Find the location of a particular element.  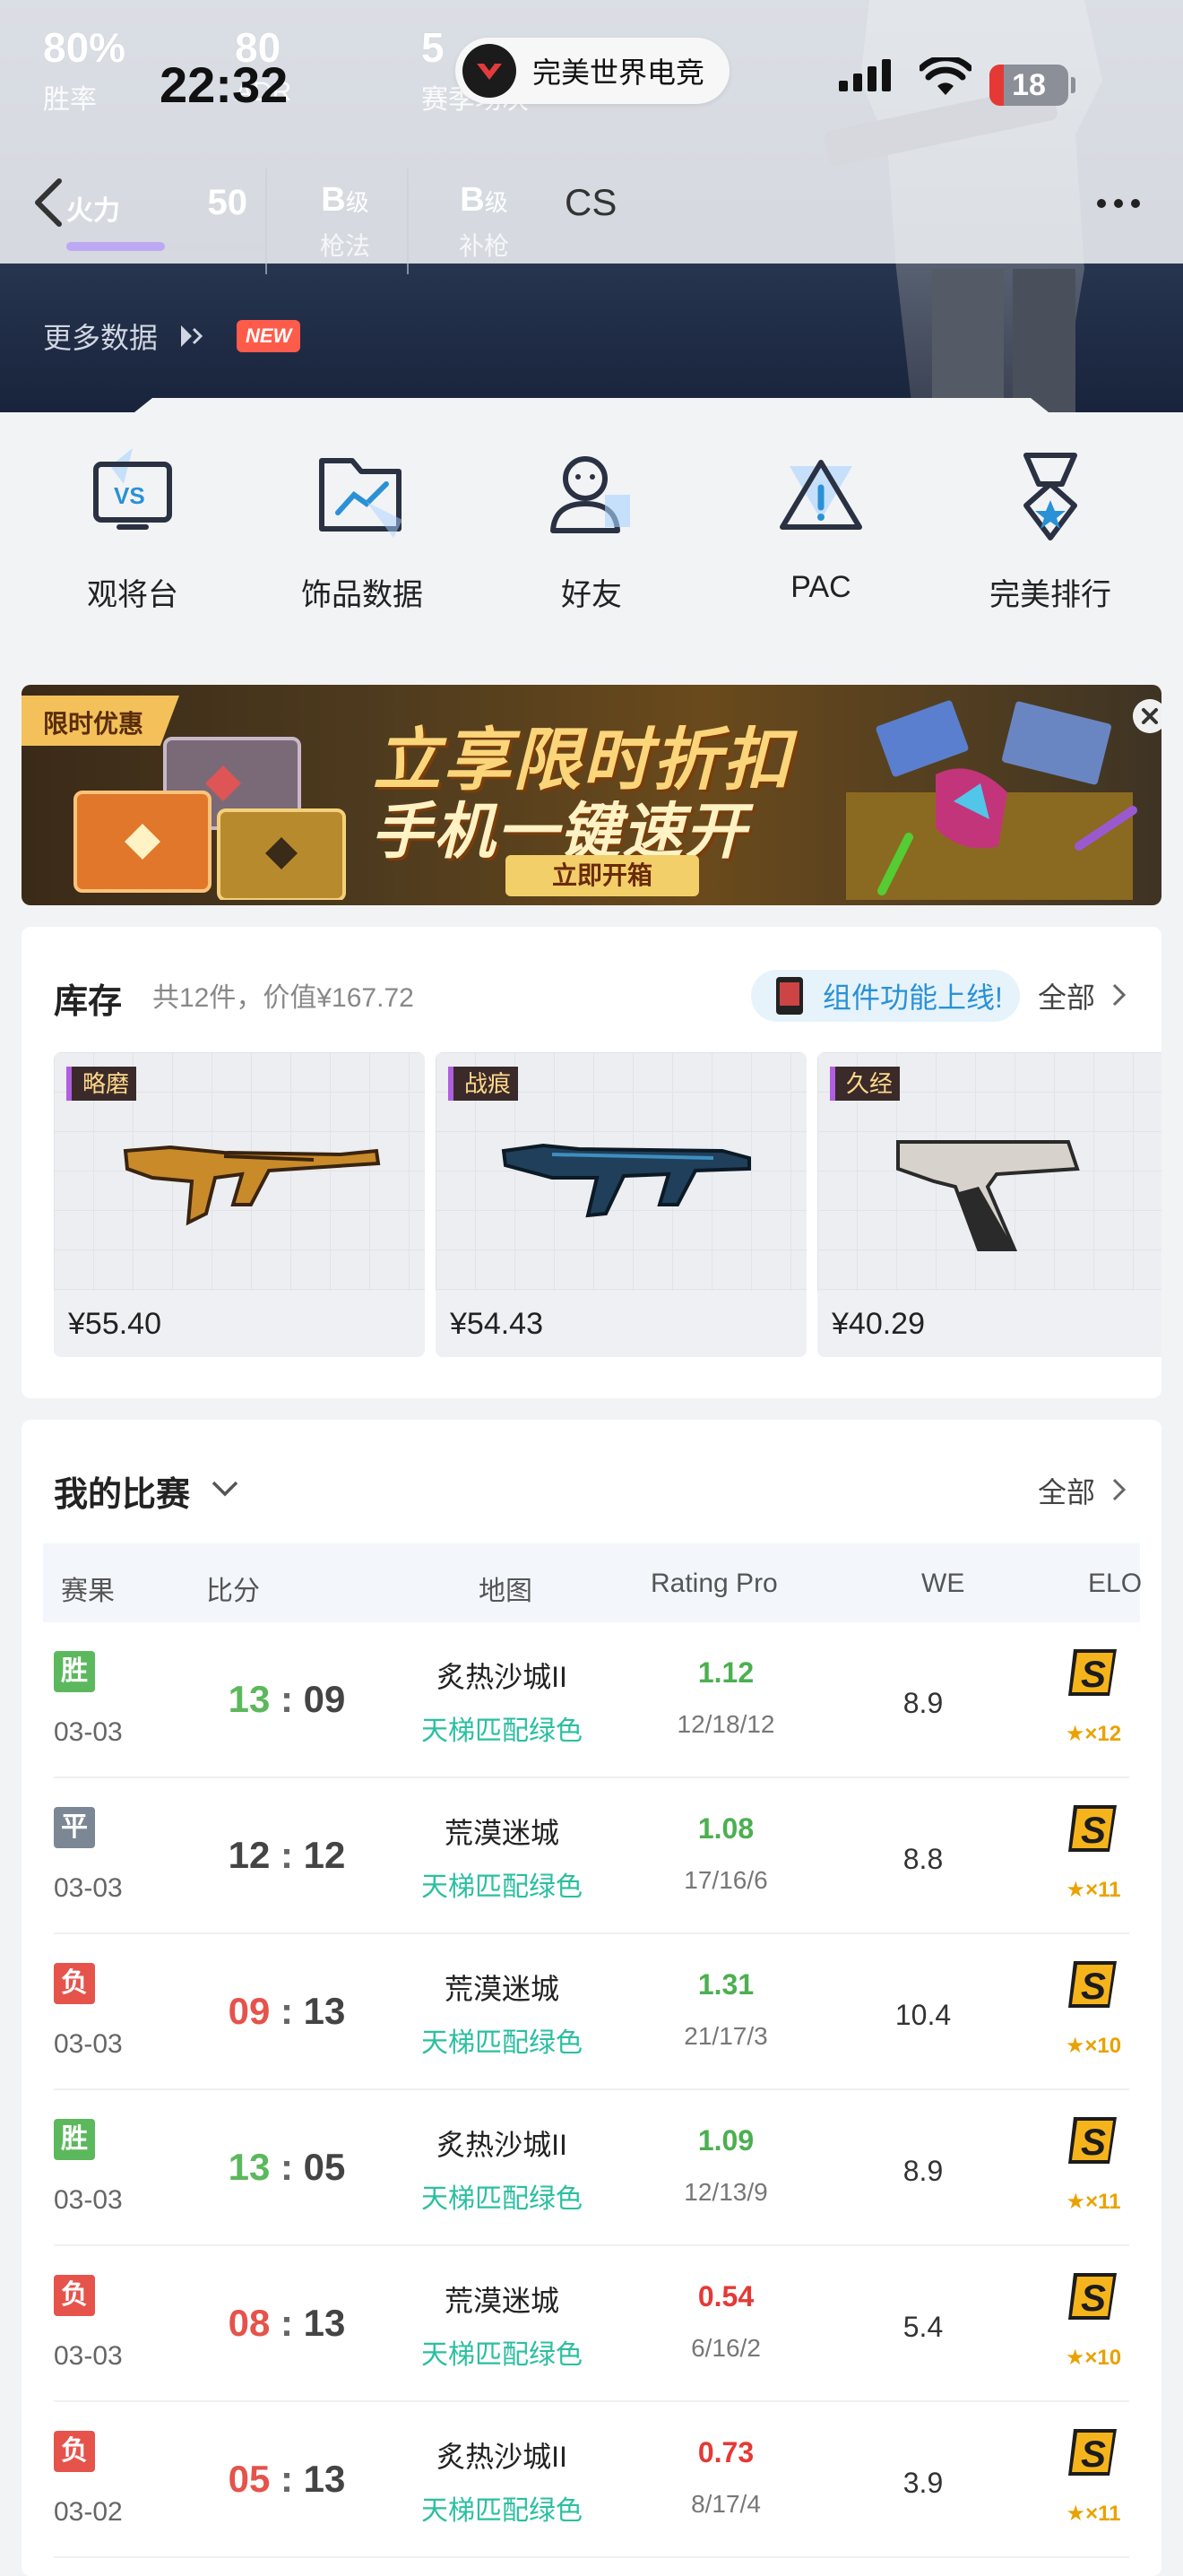

match-score: 13 : 05 is located at coordinates (287, 2167).